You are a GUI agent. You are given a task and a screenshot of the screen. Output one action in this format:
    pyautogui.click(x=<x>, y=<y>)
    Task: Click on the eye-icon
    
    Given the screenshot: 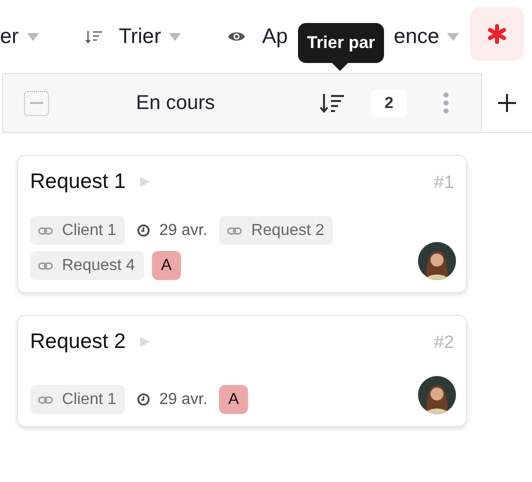 What is the action you would take?
    pyautogui.click(x=236, y=36)
    